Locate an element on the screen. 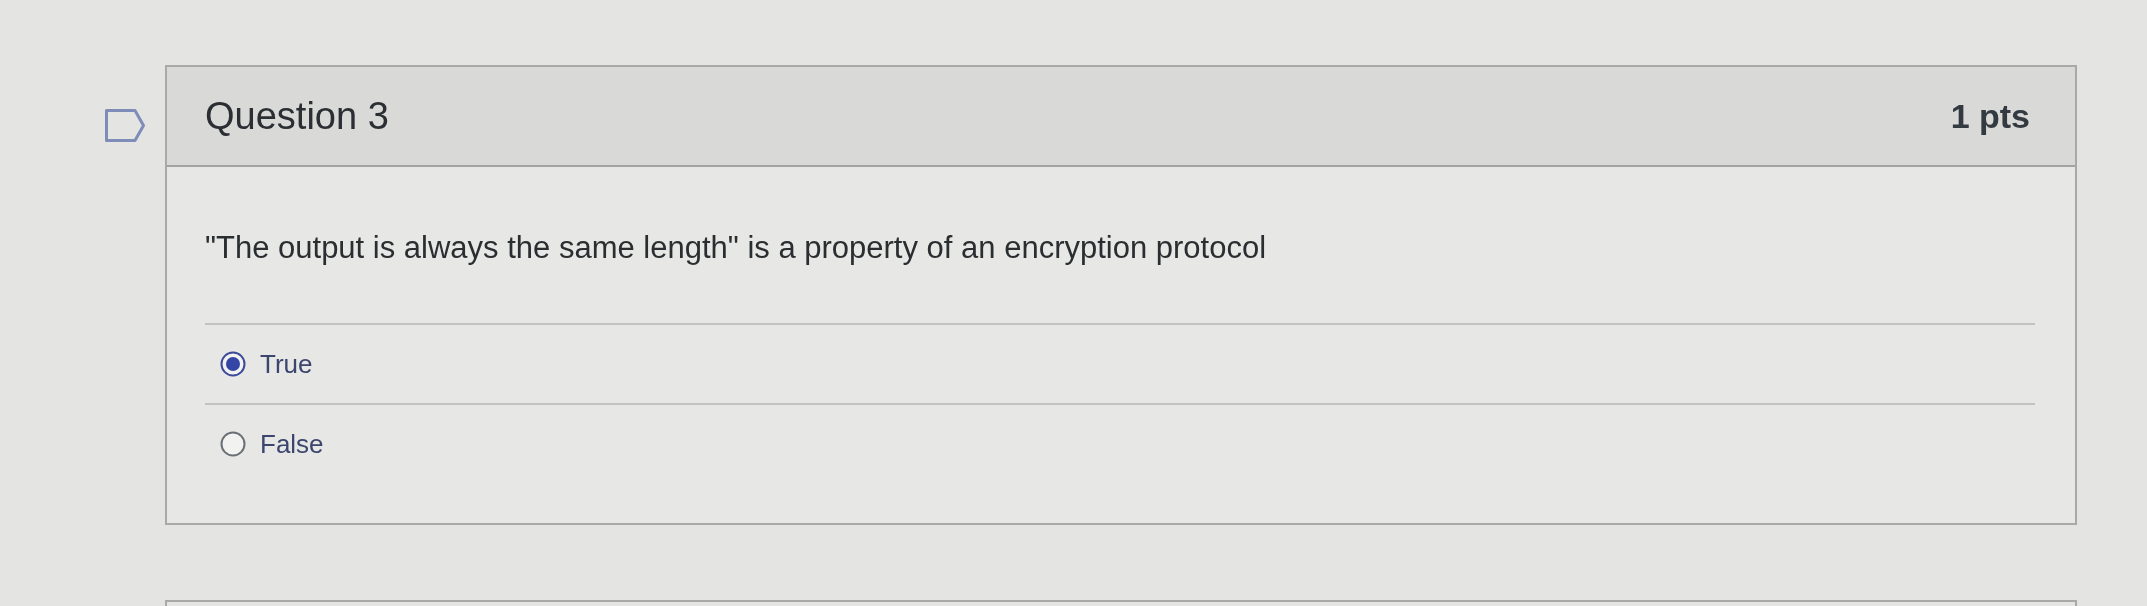  question-text: "The output is always the same length" is a property of an encryption protocol is located at coordinates (736, 248).